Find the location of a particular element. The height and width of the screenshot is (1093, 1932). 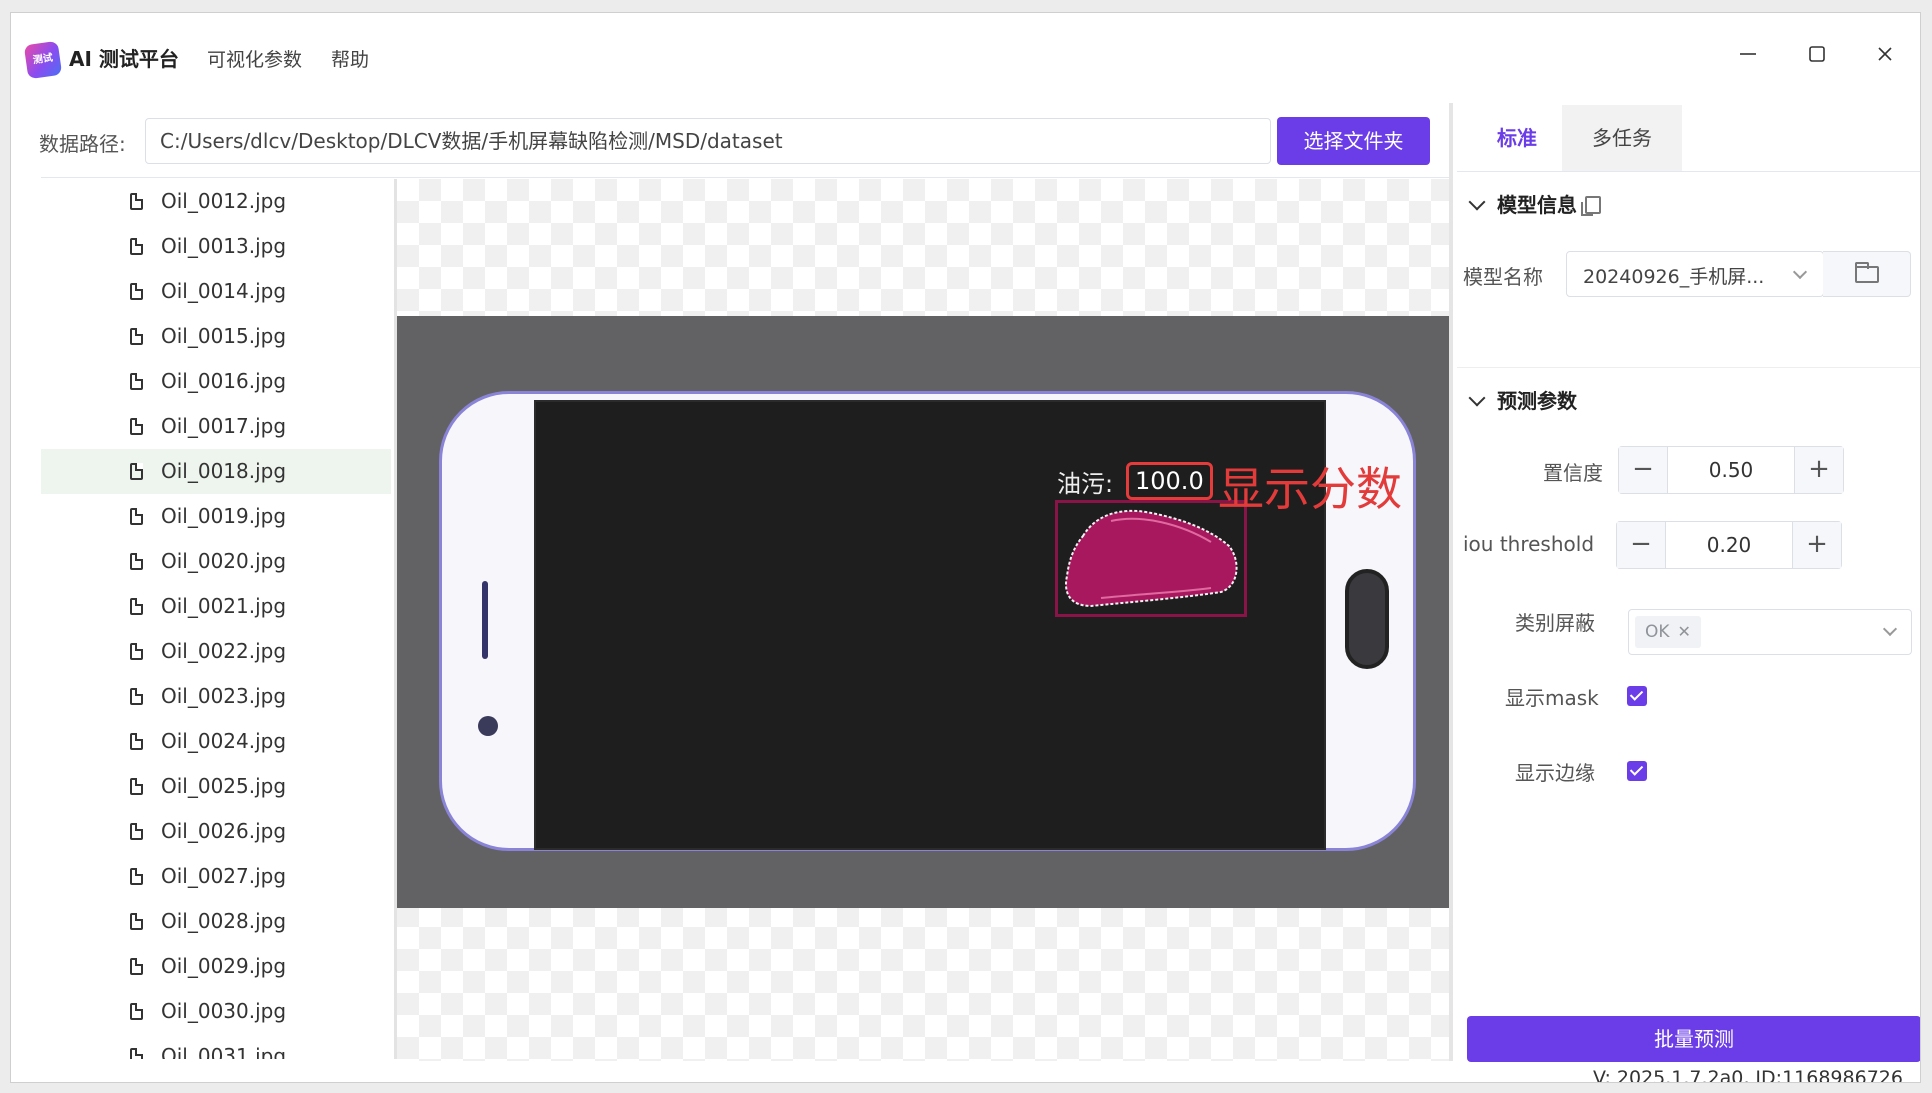

file-name: Oil_0026.jpg is located at coordinates (224, 831).